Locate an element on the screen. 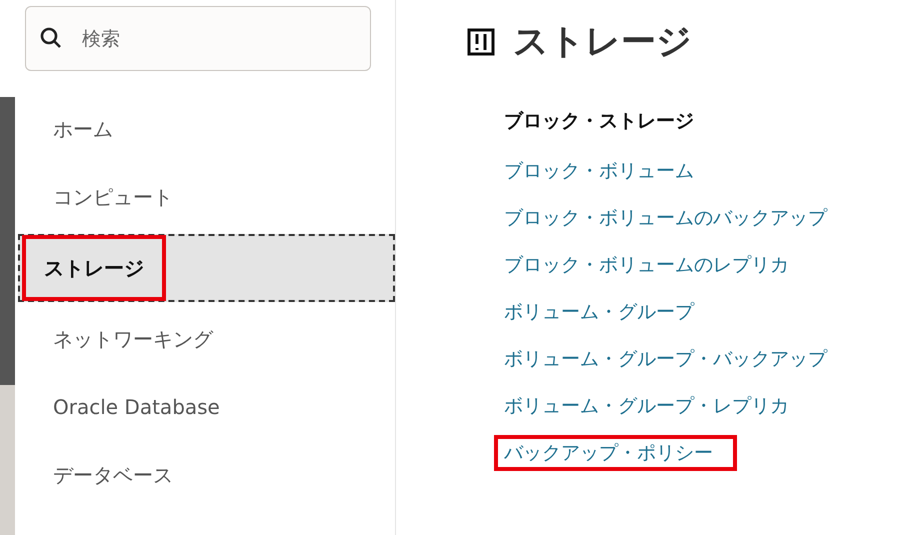 The height and width of the screenshot is (535, 897). sidebar-item: ネットワーキング is located at coordinates (205, 339).